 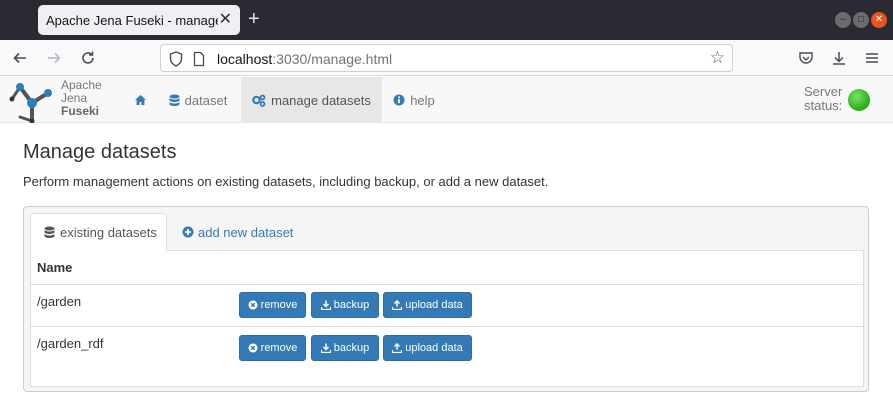 I want to click on nav-help: help, so click(x=414, y=100).